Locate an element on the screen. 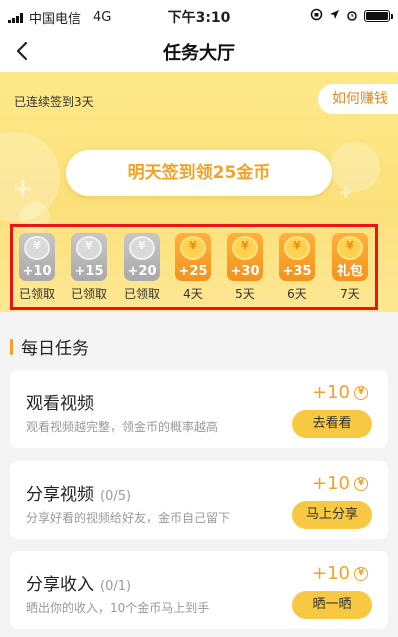  alarm-icon is located at coordinates (352, 16).